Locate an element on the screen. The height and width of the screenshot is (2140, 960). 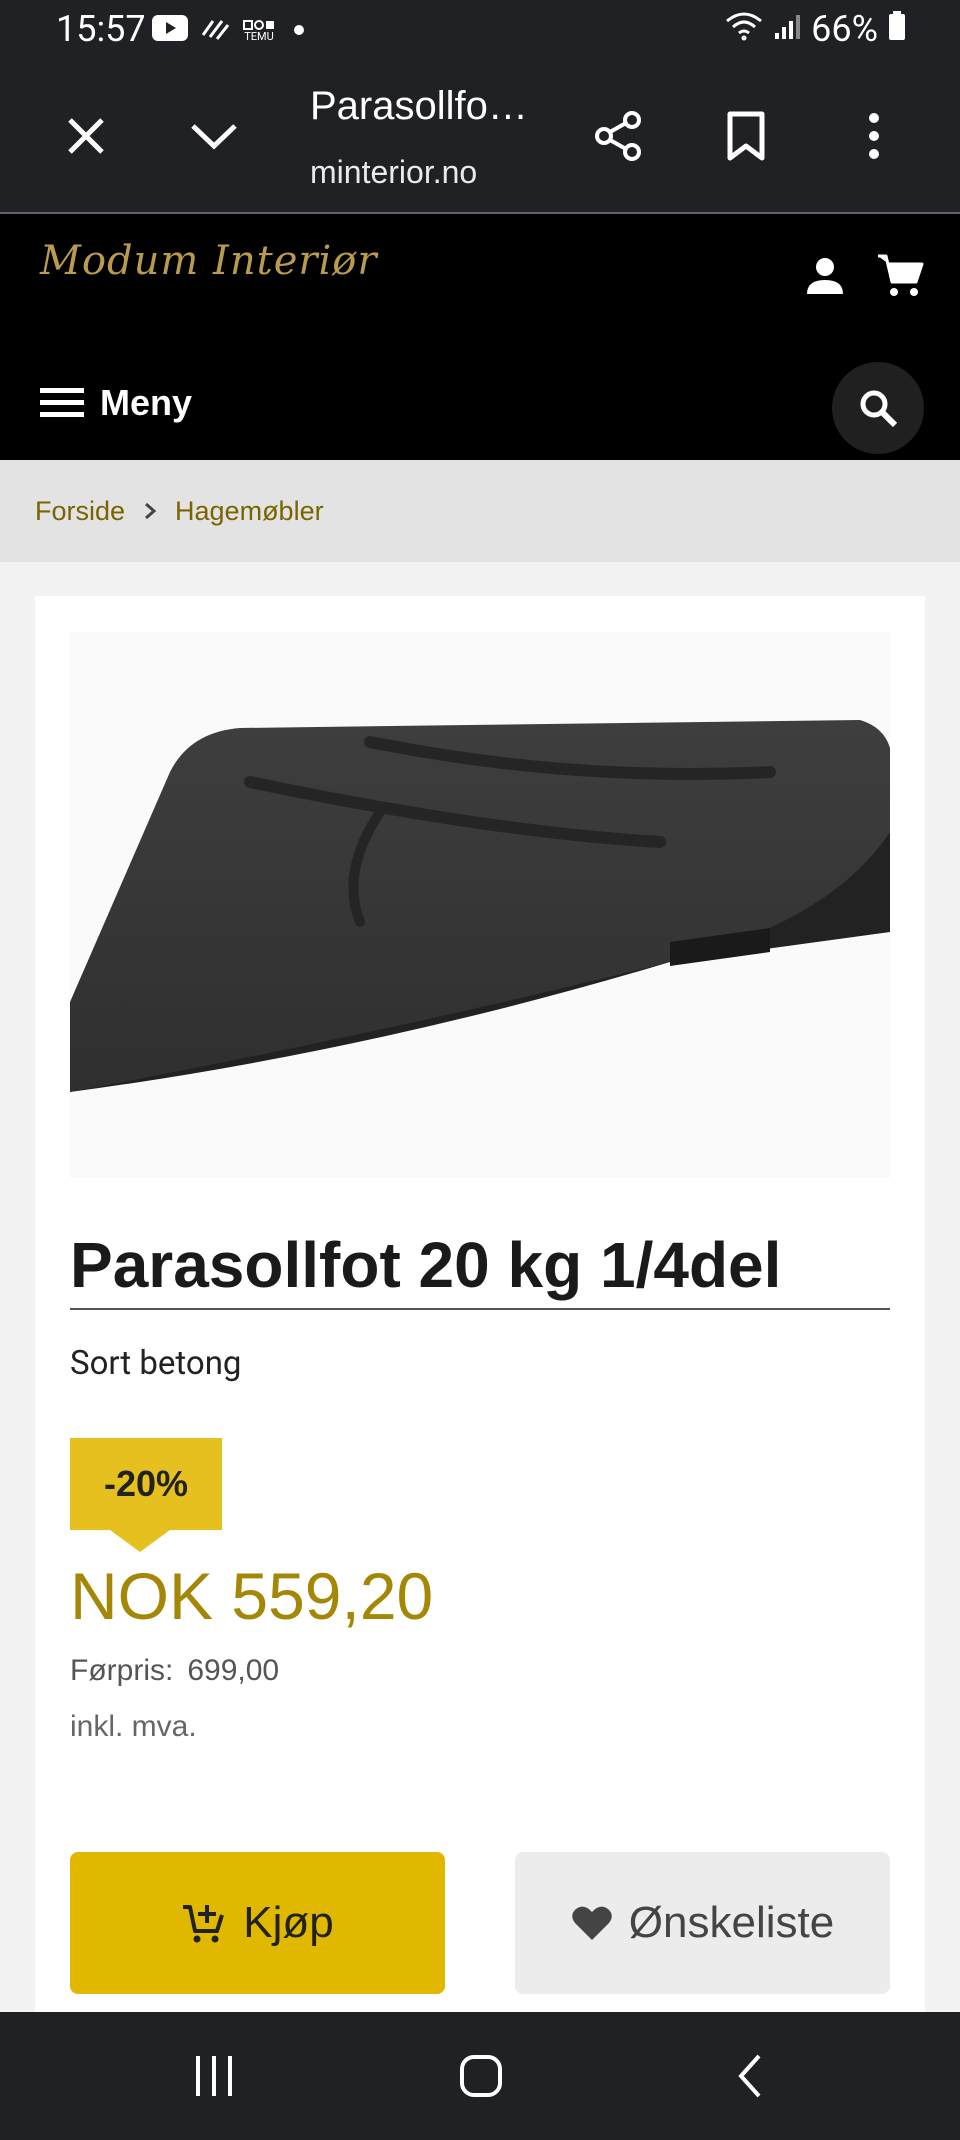
account-button is located at coordinates (825, 277).